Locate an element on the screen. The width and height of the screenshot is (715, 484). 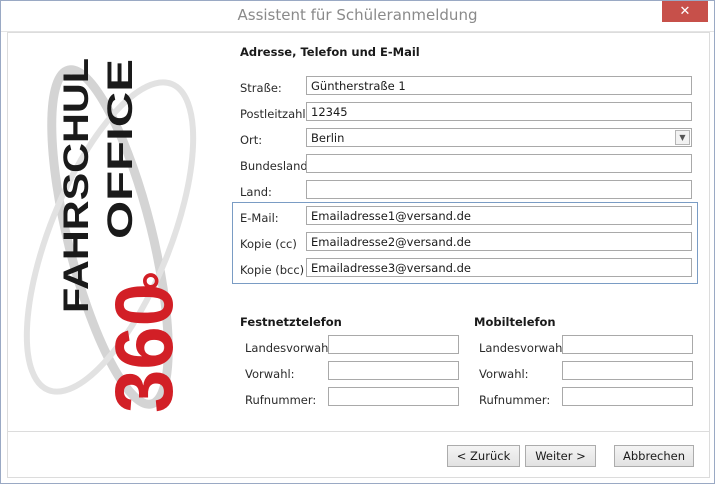
zip-input: 12345 is located at coordinates (499, 111).